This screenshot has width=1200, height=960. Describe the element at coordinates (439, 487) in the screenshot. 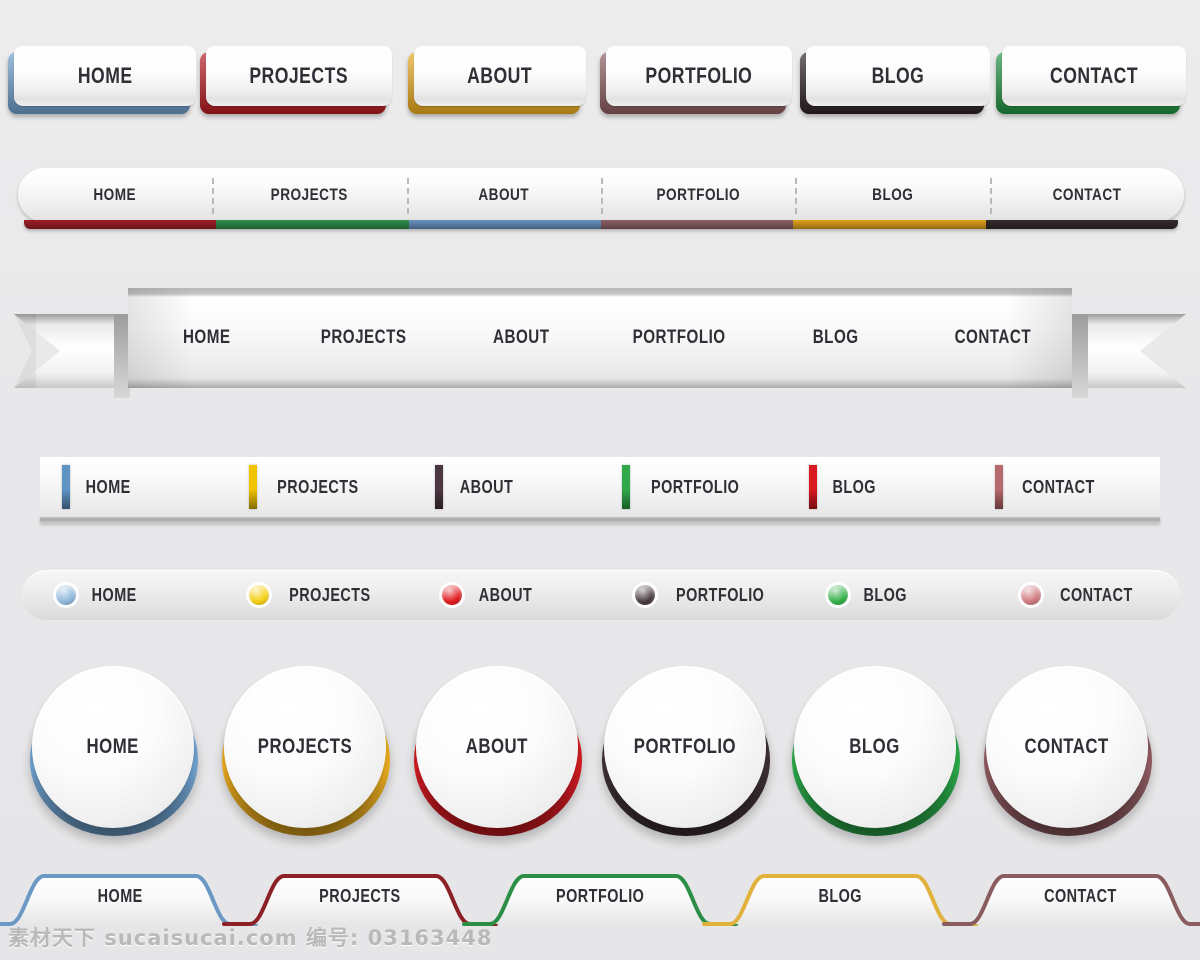

I see `color-tick-about` at that location.